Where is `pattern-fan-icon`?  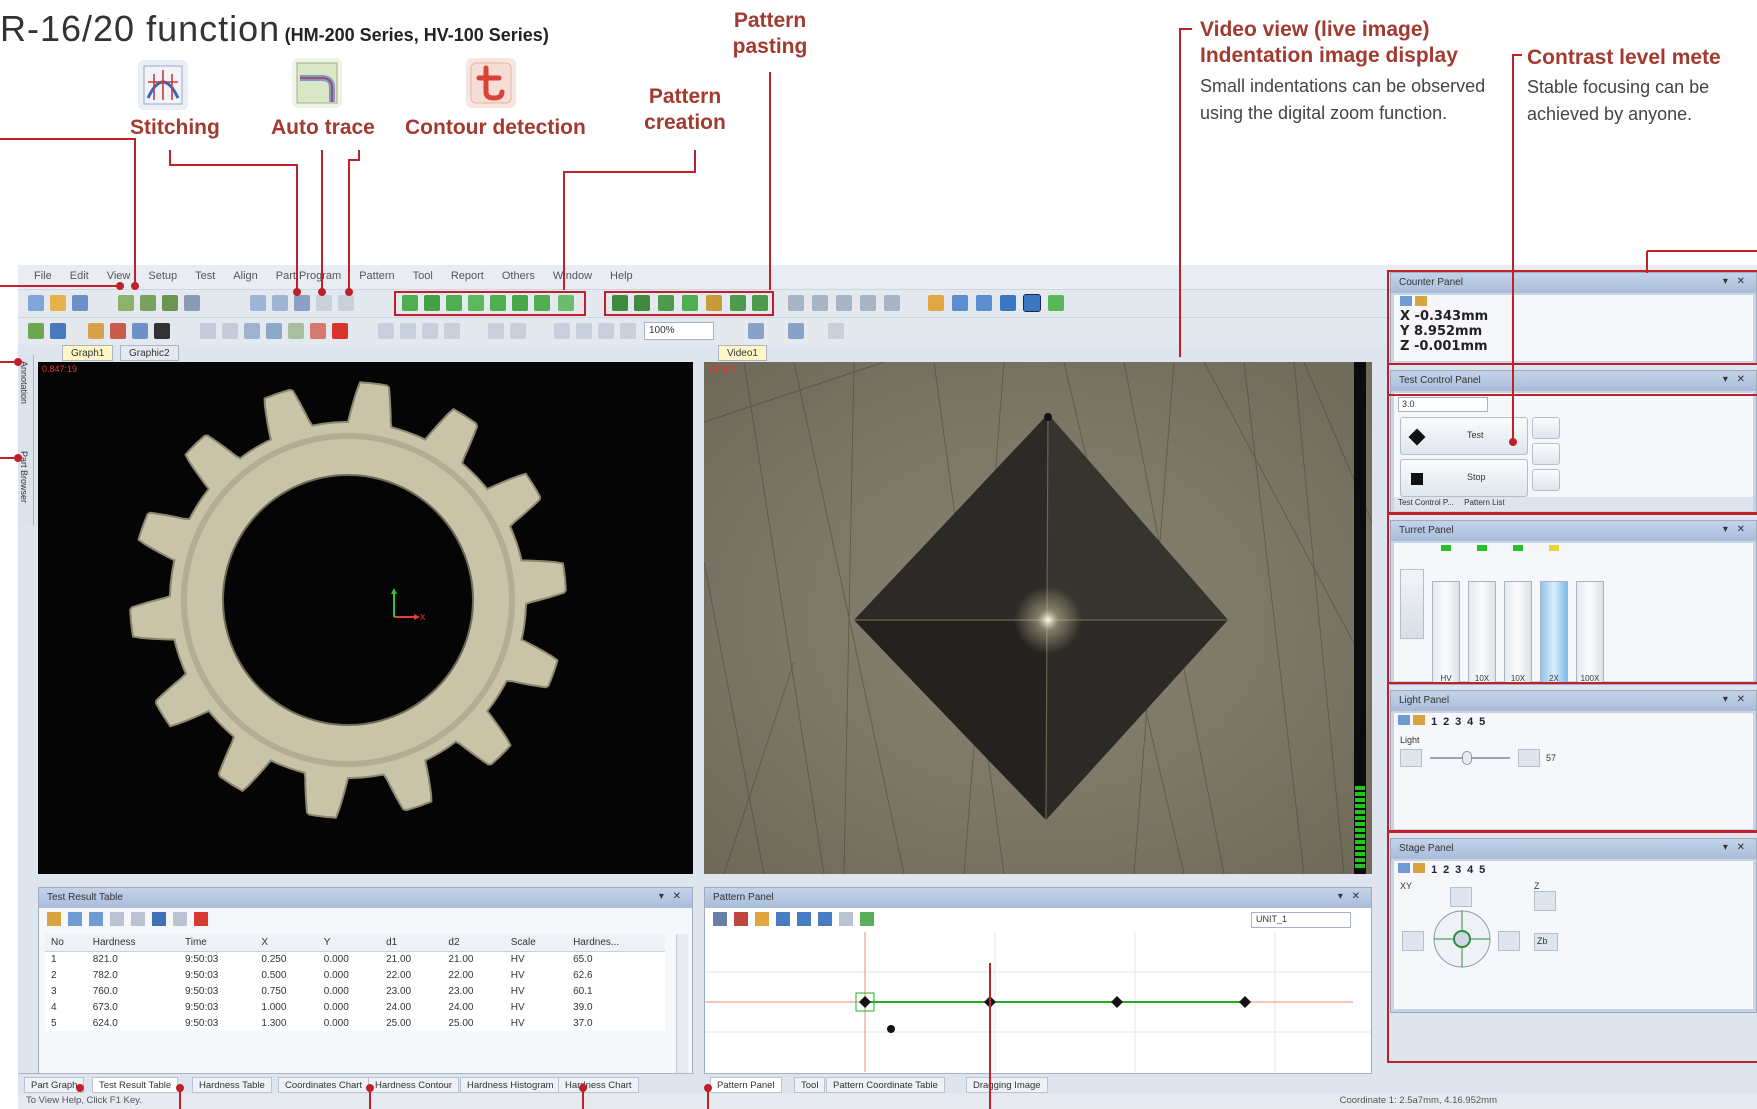
pattern-fan-icon is located at coordinates (520, 303).